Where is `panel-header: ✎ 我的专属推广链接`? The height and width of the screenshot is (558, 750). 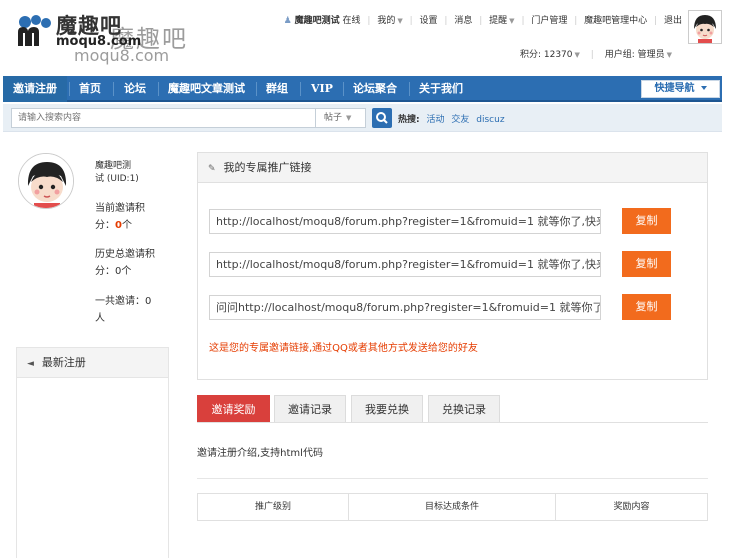 panel-header: ✎ 我的专属推广链接 is located at coordinates (452, 168).